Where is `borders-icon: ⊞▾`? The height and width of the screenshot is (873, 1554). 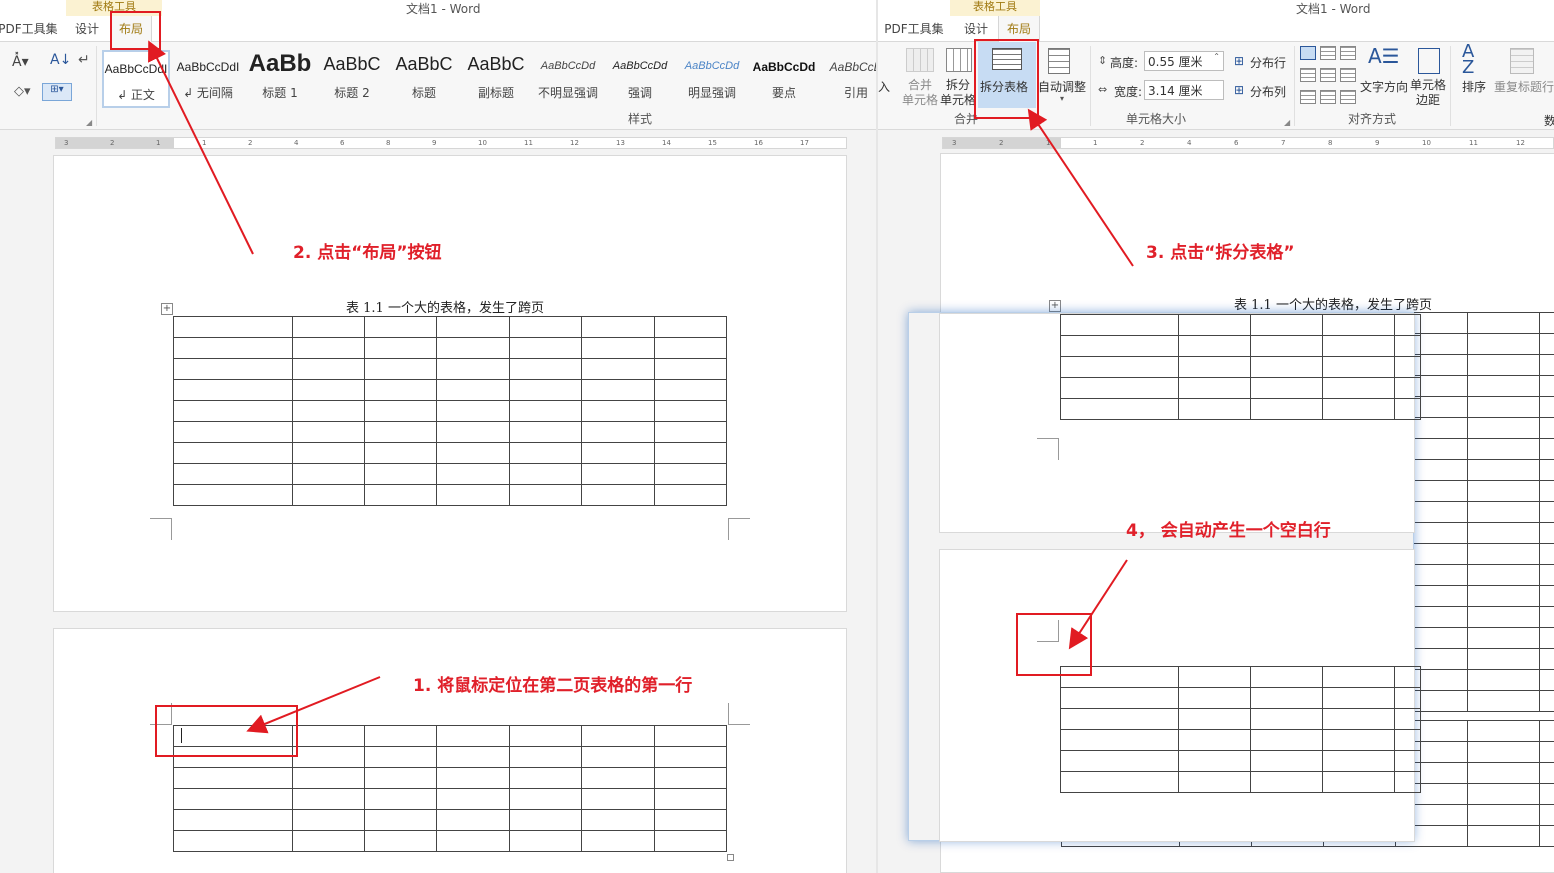 borders-icon: ⊞▾ is located at coordinates (57, 92).